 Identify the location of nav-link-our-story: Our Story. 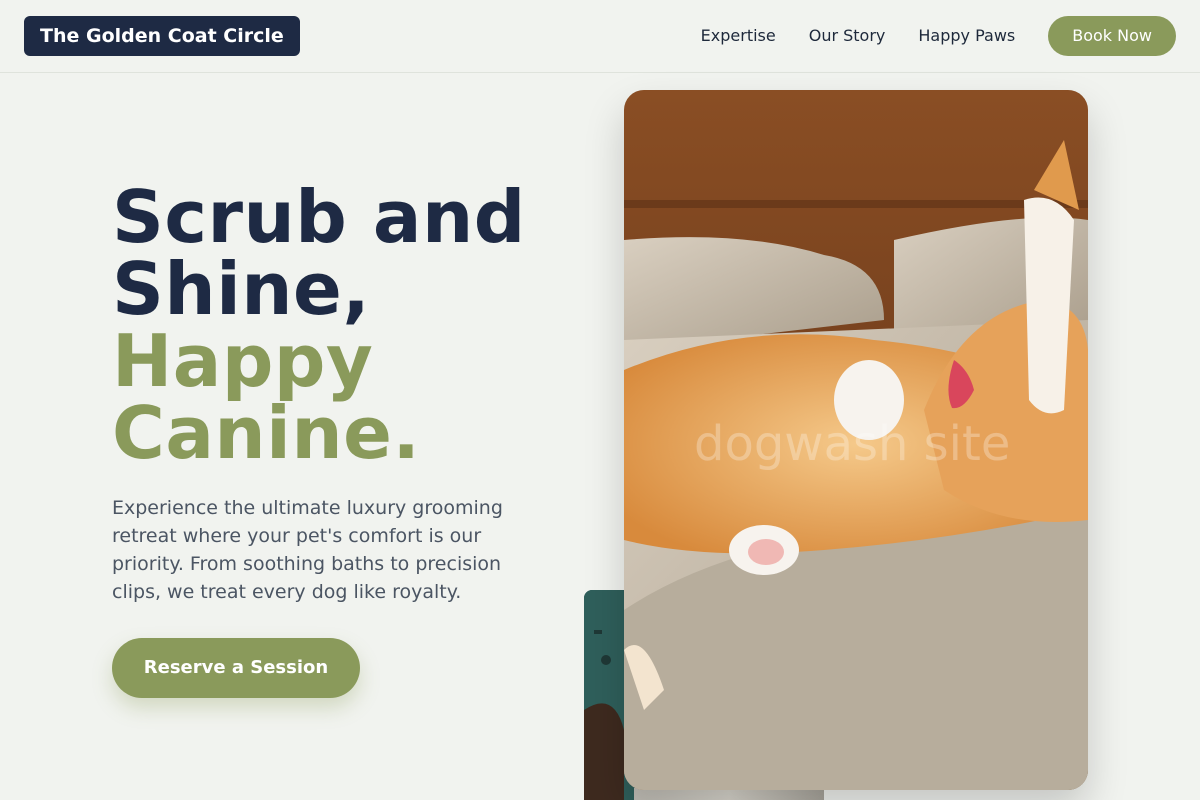
(847, 36).